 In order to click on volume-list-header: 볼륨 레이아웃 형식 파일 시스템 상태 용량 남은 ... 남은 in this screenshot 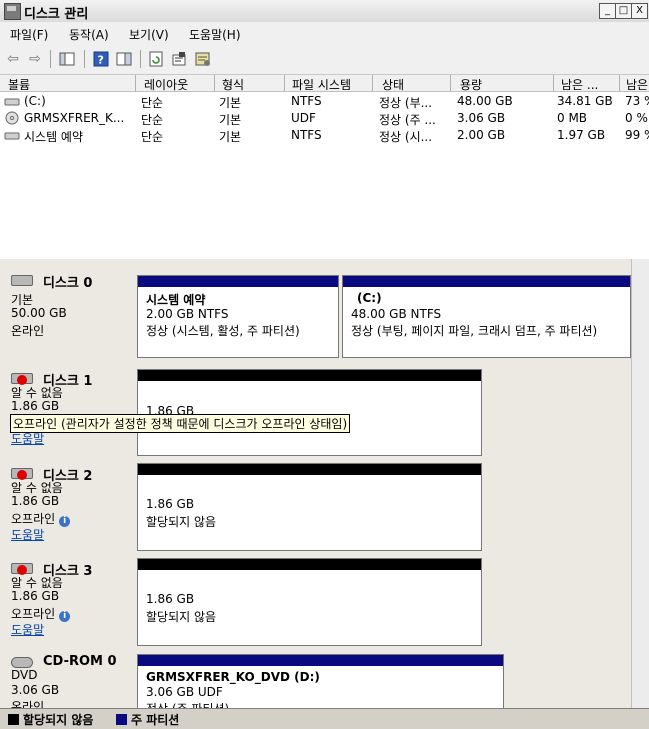, I will do `click(324, 83)`.